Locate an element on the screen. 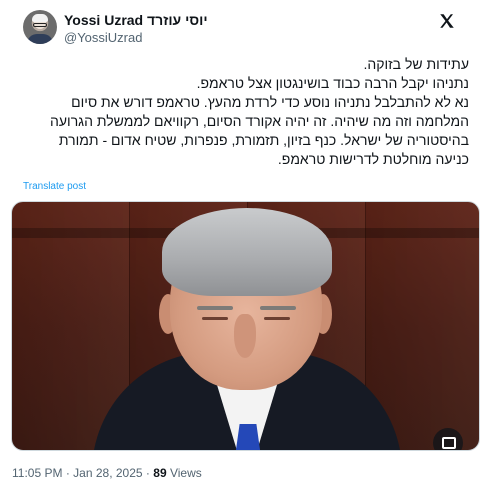 Image resolution: width=491 pixels, height=492 pixels. views-label: Views is located at coordinates (185, 473).